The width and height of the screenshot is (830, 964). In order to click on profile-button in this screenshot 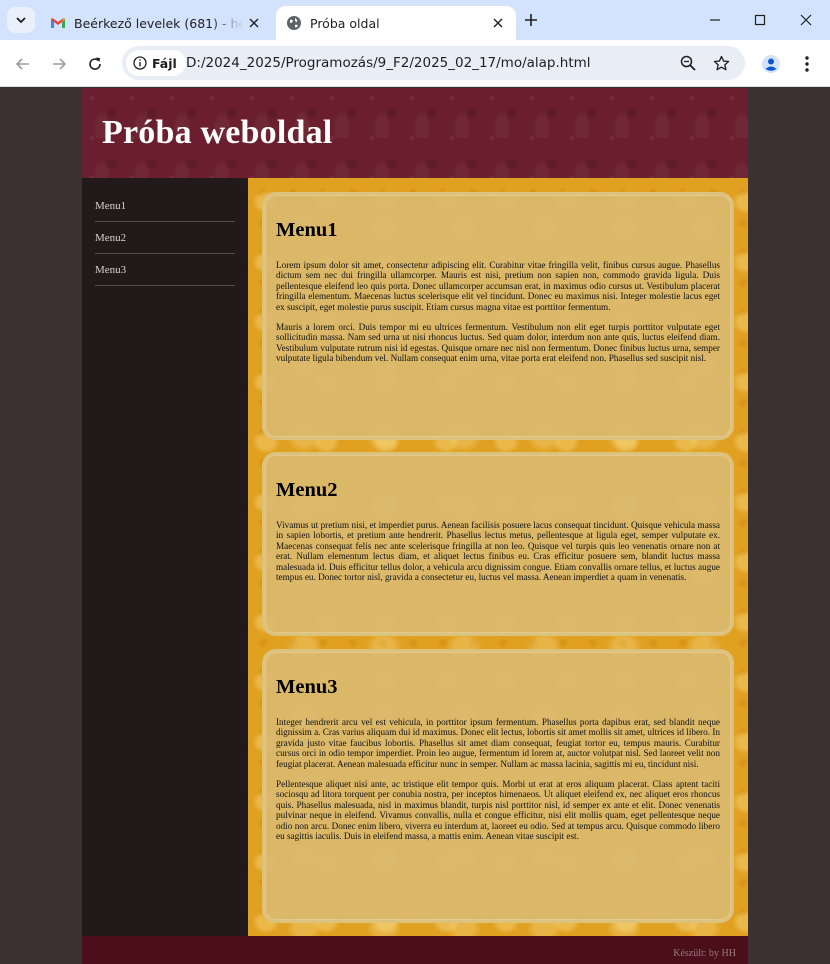, I will do `click(771, 64)`.